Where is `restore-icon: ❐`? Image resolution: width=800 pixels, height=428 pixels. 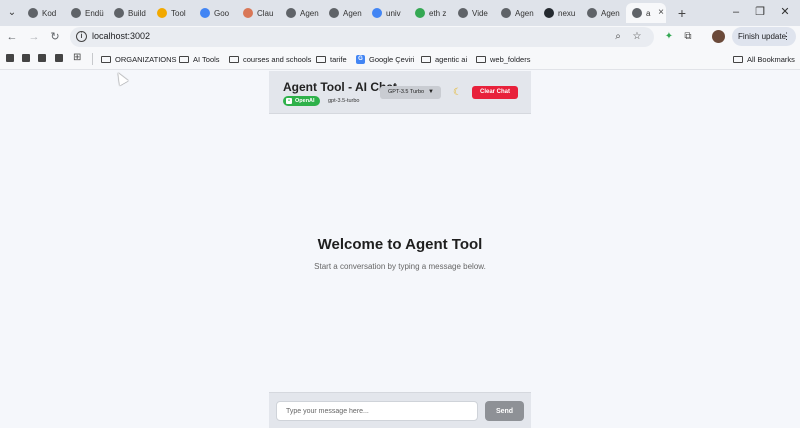
restore-icon: ❐ is located at coordinates (760, 12).